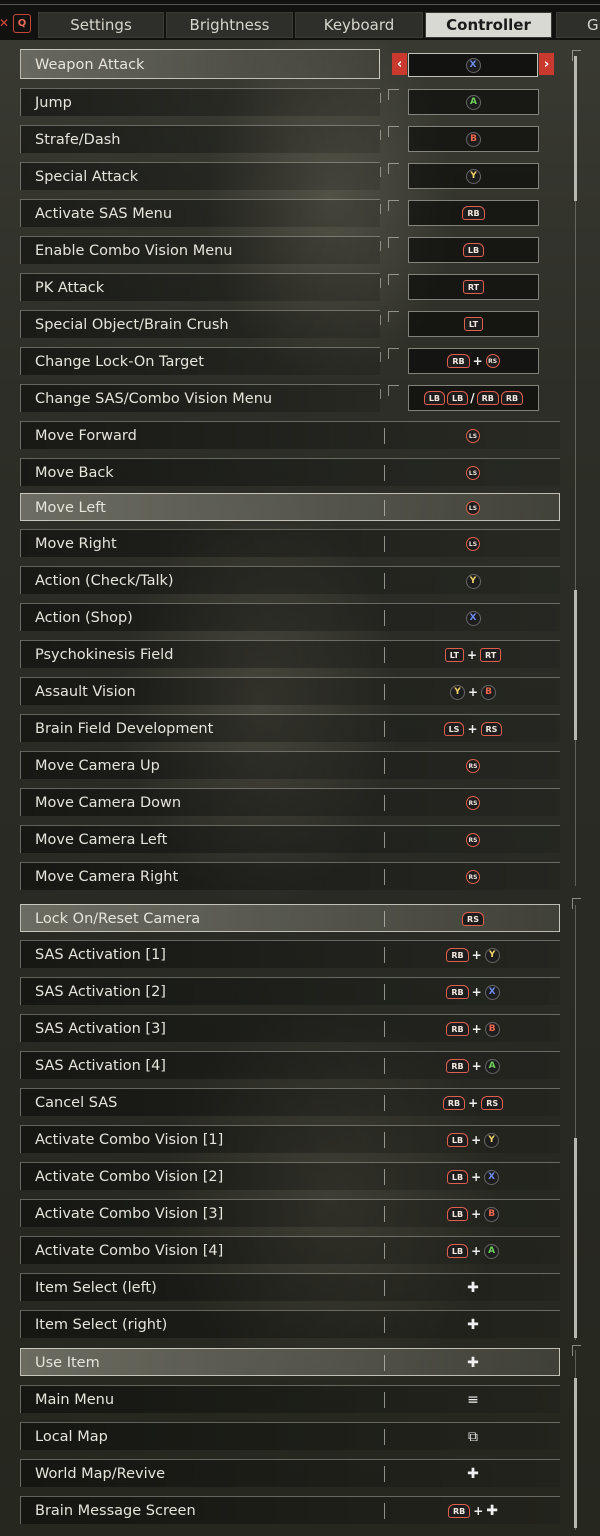 This screenshot has width=600, height=1536. What do you see at coordinates (300, 287) in the screenshot?
I see `binding-row-pk-attack: PK Attack RT` at bounding box center [300, 287].